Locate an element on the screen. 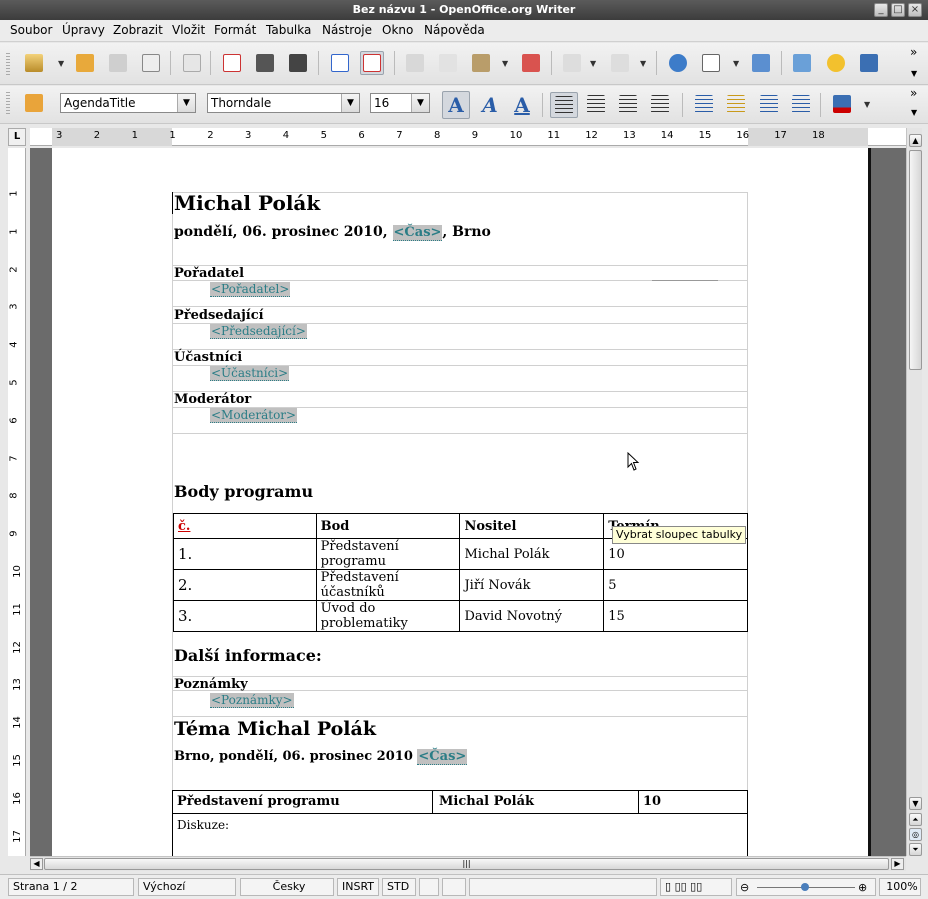  table-cell: 15 is located at coordinates (675, 616).